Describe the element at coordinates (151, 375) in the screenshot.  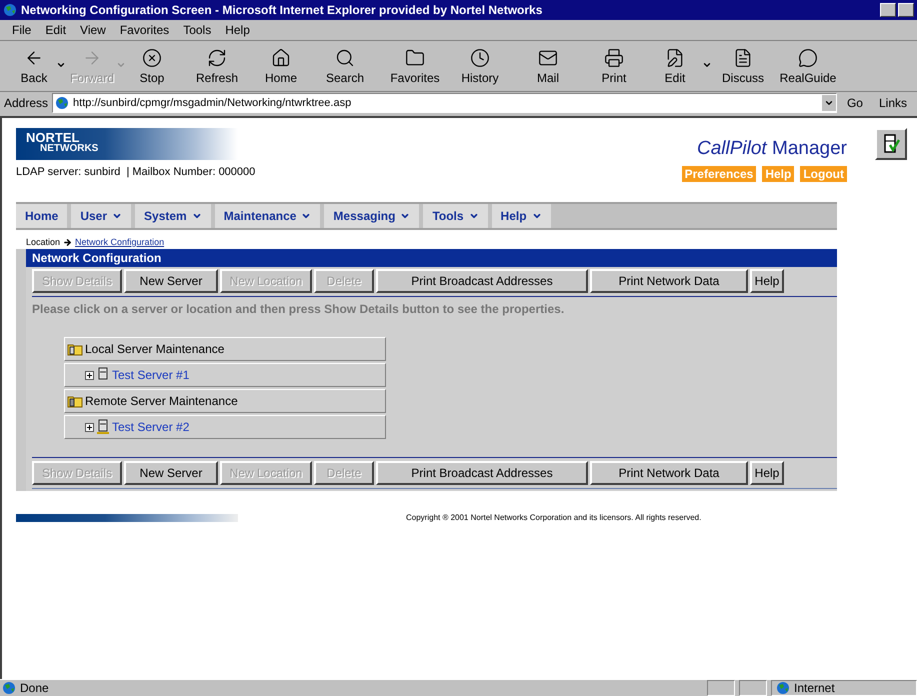
I see `server-link: Test Server #1` at that location.